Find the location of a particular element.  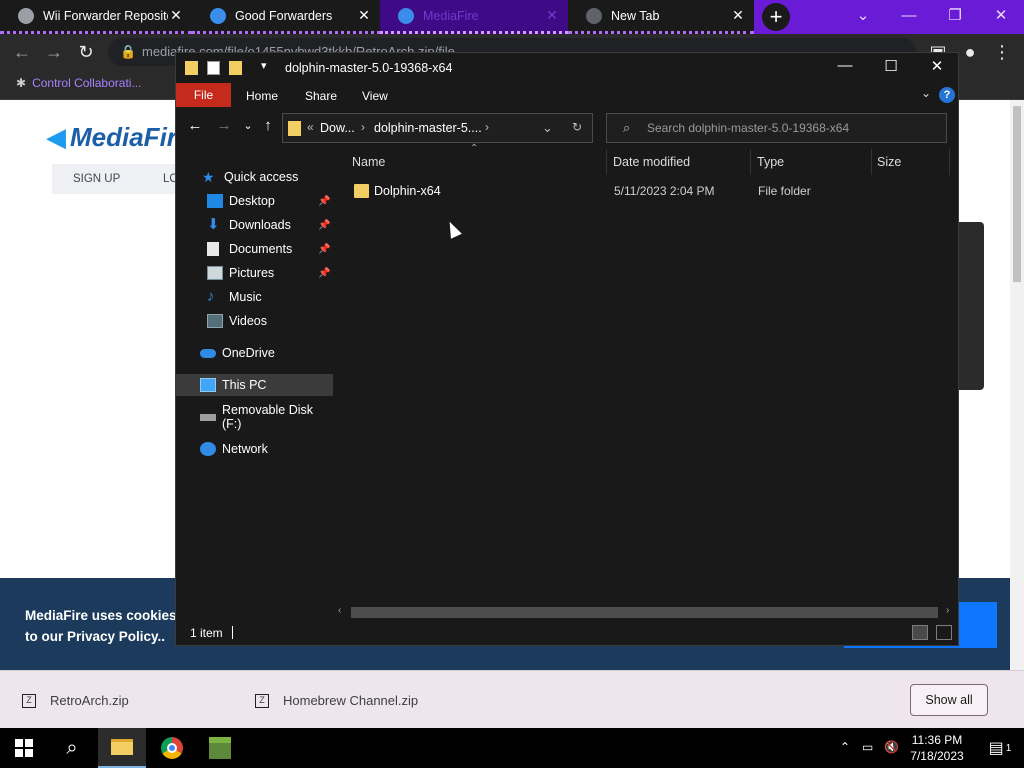

properties-icon is located at coordinates (213, 68).